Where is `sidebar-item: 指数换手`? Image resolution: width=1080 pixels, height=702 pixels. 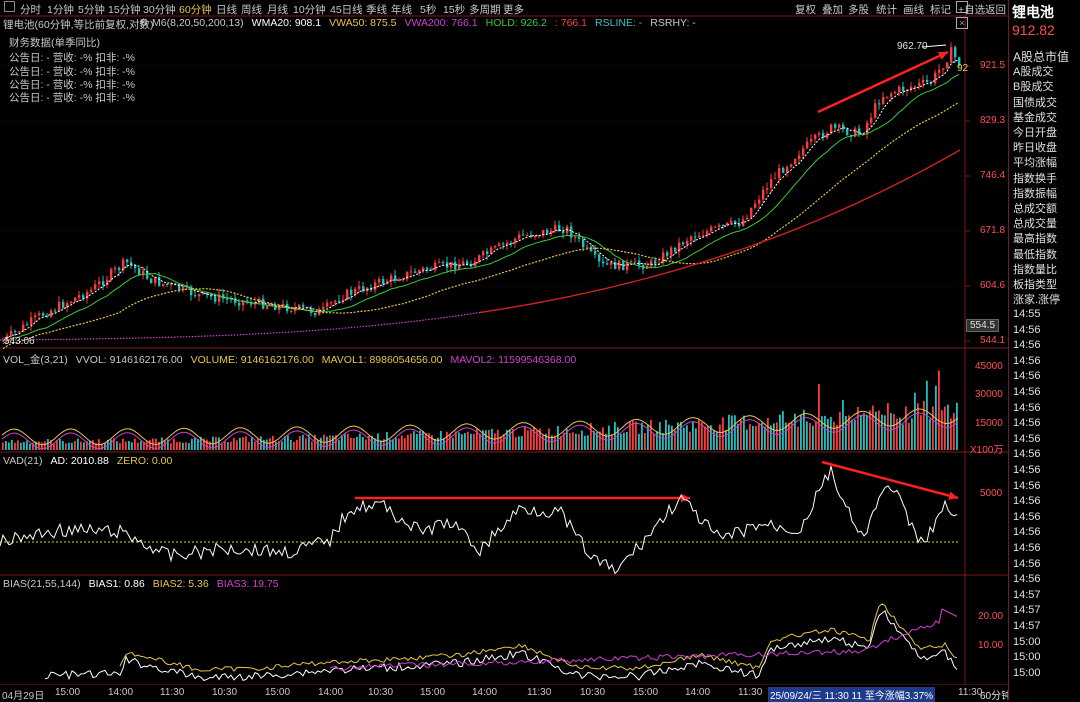
sidebar-item: 指数换手 is located at coordinates (1035, 178).